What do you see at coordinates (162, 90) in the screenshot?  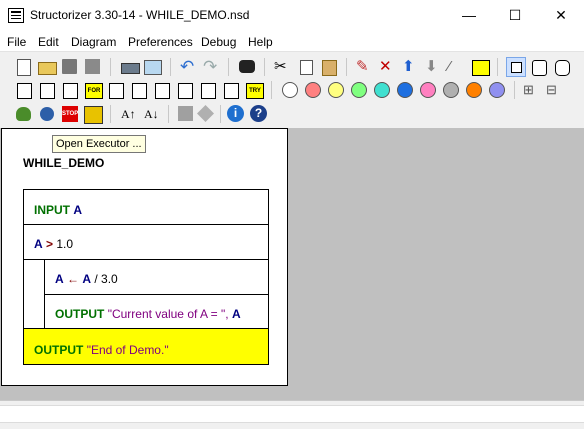 I see `add-forever-button` at bounding box center [162, 90].